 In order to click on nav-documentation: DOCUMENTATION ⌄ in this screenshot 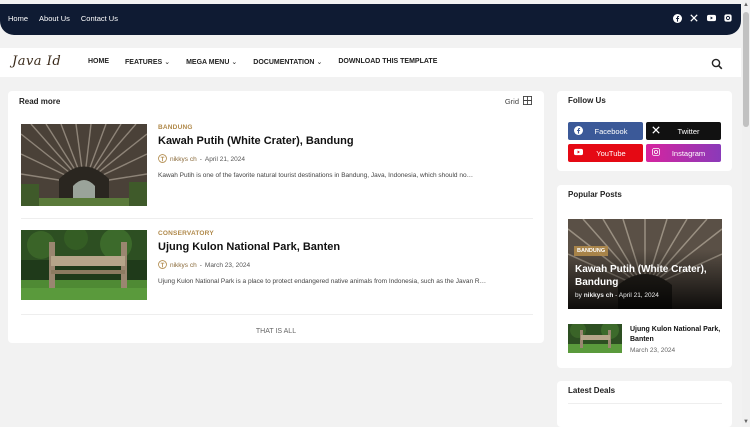, I will do `click(287, 62)`.